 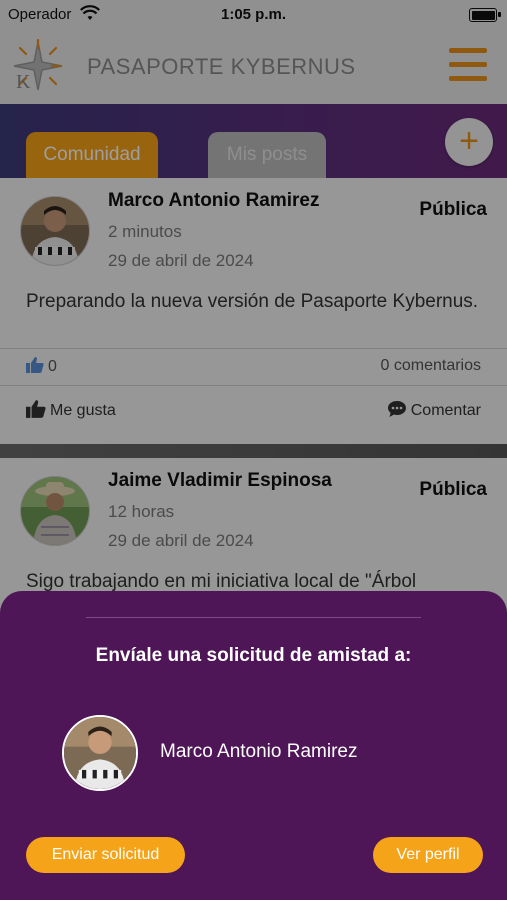 What do you see at coordinates (105, 855) in the screenshot?
I see `send-request-button: Enviar solicitud` at bounding box center [105, 855].